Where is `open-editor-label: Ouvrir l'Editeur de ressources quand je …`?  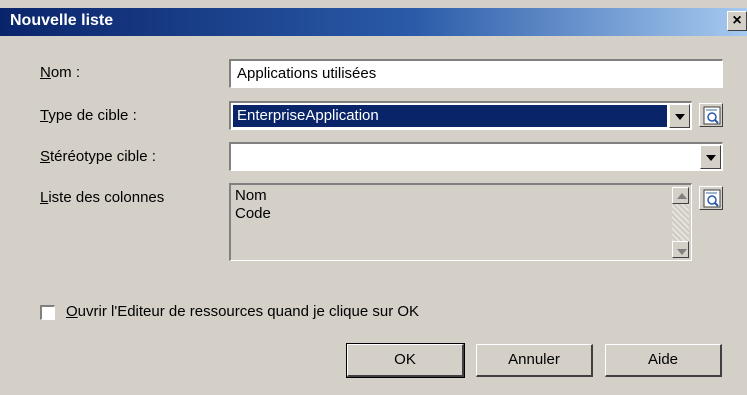
open-editor-label: Ouvrir l'Editeur de ressources quand je … is located at coordinates (242, 311).